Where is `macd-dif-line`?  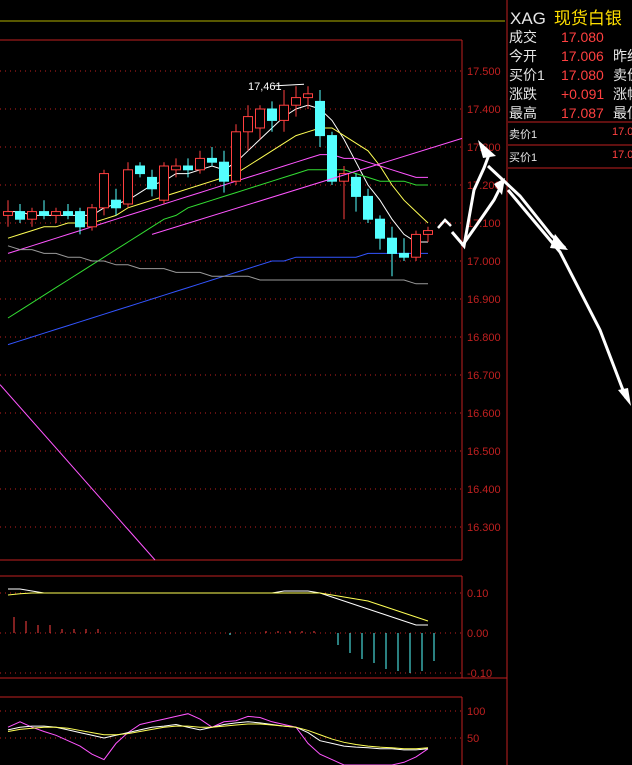
macd-dif-line is located at coordinates (218, 607).